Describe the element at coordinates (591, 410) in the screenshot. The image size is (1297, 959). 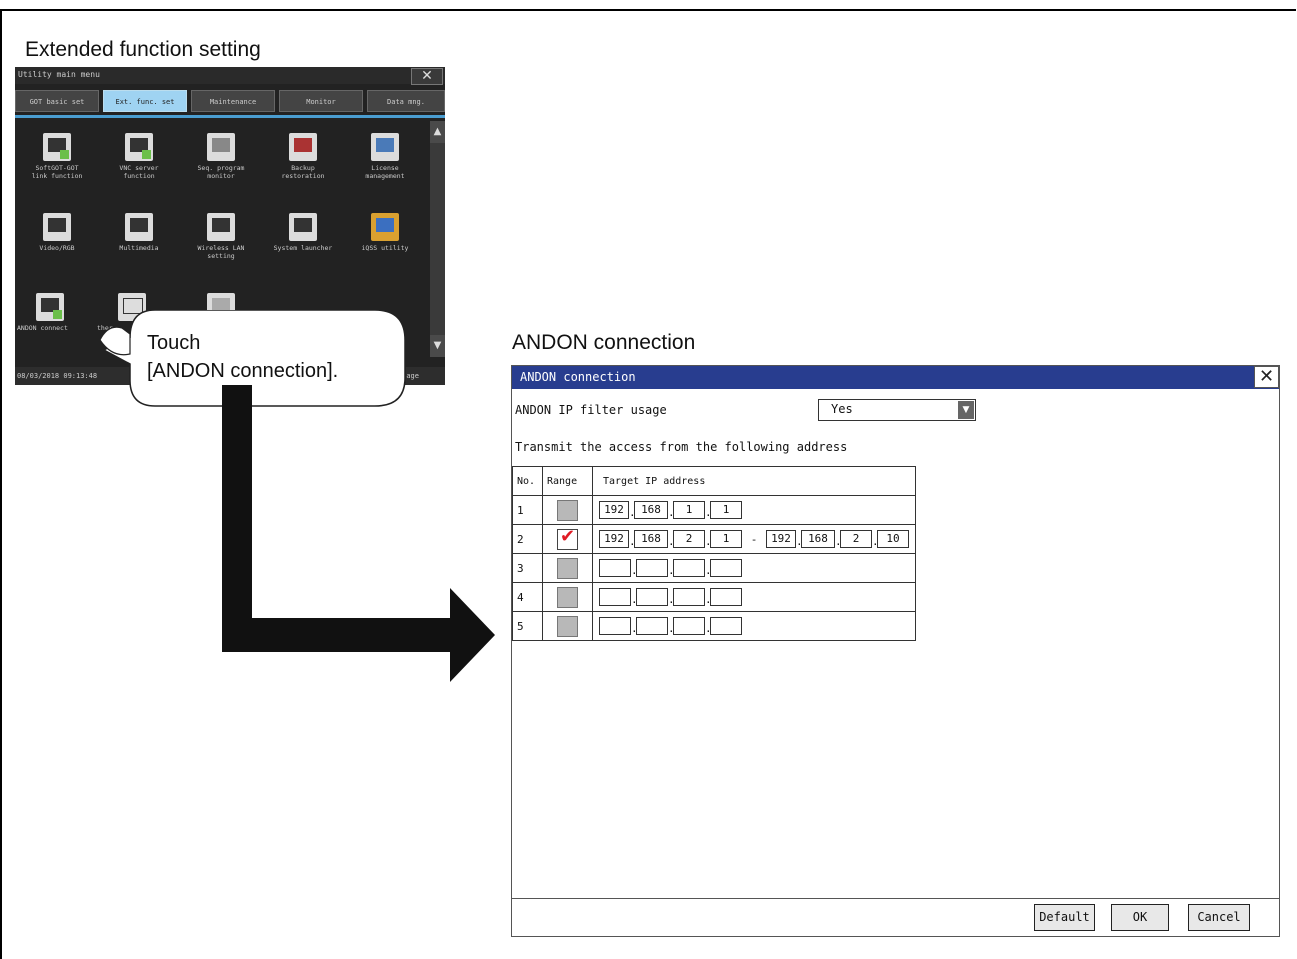
I see `ip-filter-usage-label: ANDON IP filter usage` at that location.